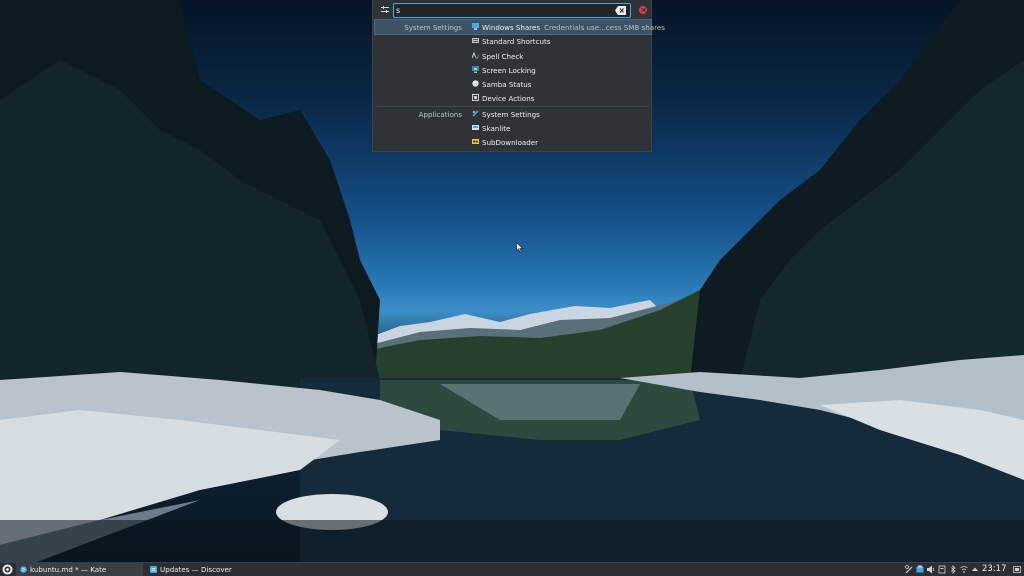  What do you see at coordinates (496, 129) in the screenshot?
I see `result-title: Skanlite` at bounding box center [496, 129].